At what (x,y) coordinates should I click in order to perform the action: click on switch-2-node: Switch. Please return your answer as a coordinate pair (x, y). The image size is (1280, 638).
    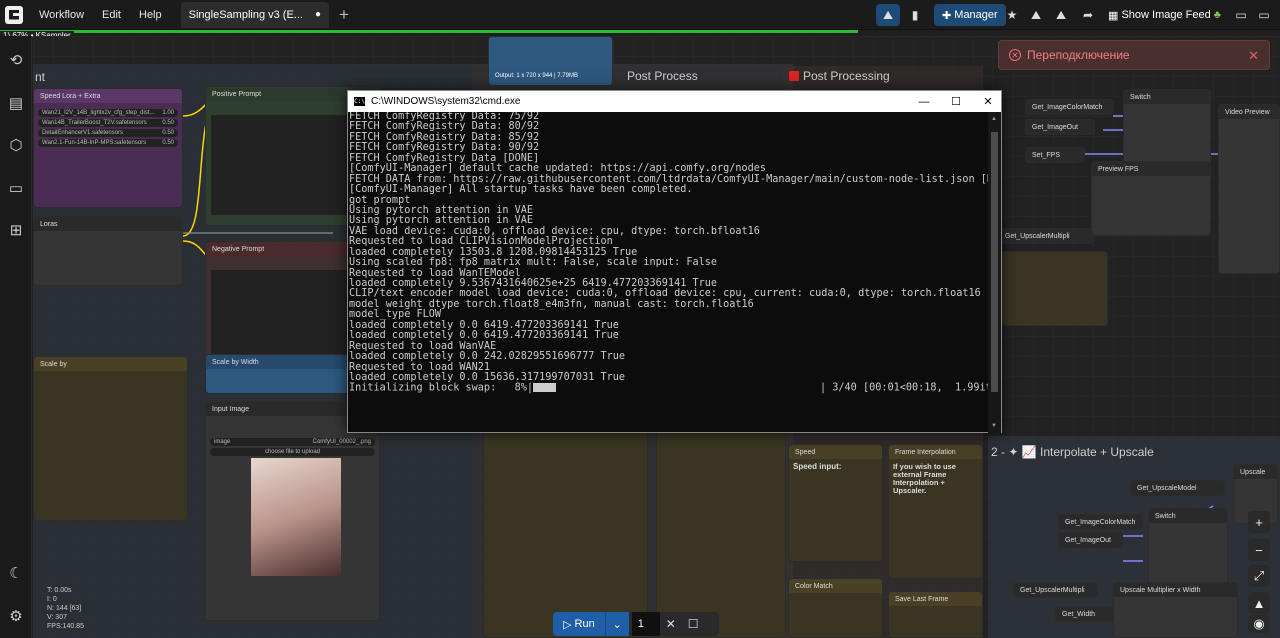
    Looking at the image, I should click on (1188, 548).